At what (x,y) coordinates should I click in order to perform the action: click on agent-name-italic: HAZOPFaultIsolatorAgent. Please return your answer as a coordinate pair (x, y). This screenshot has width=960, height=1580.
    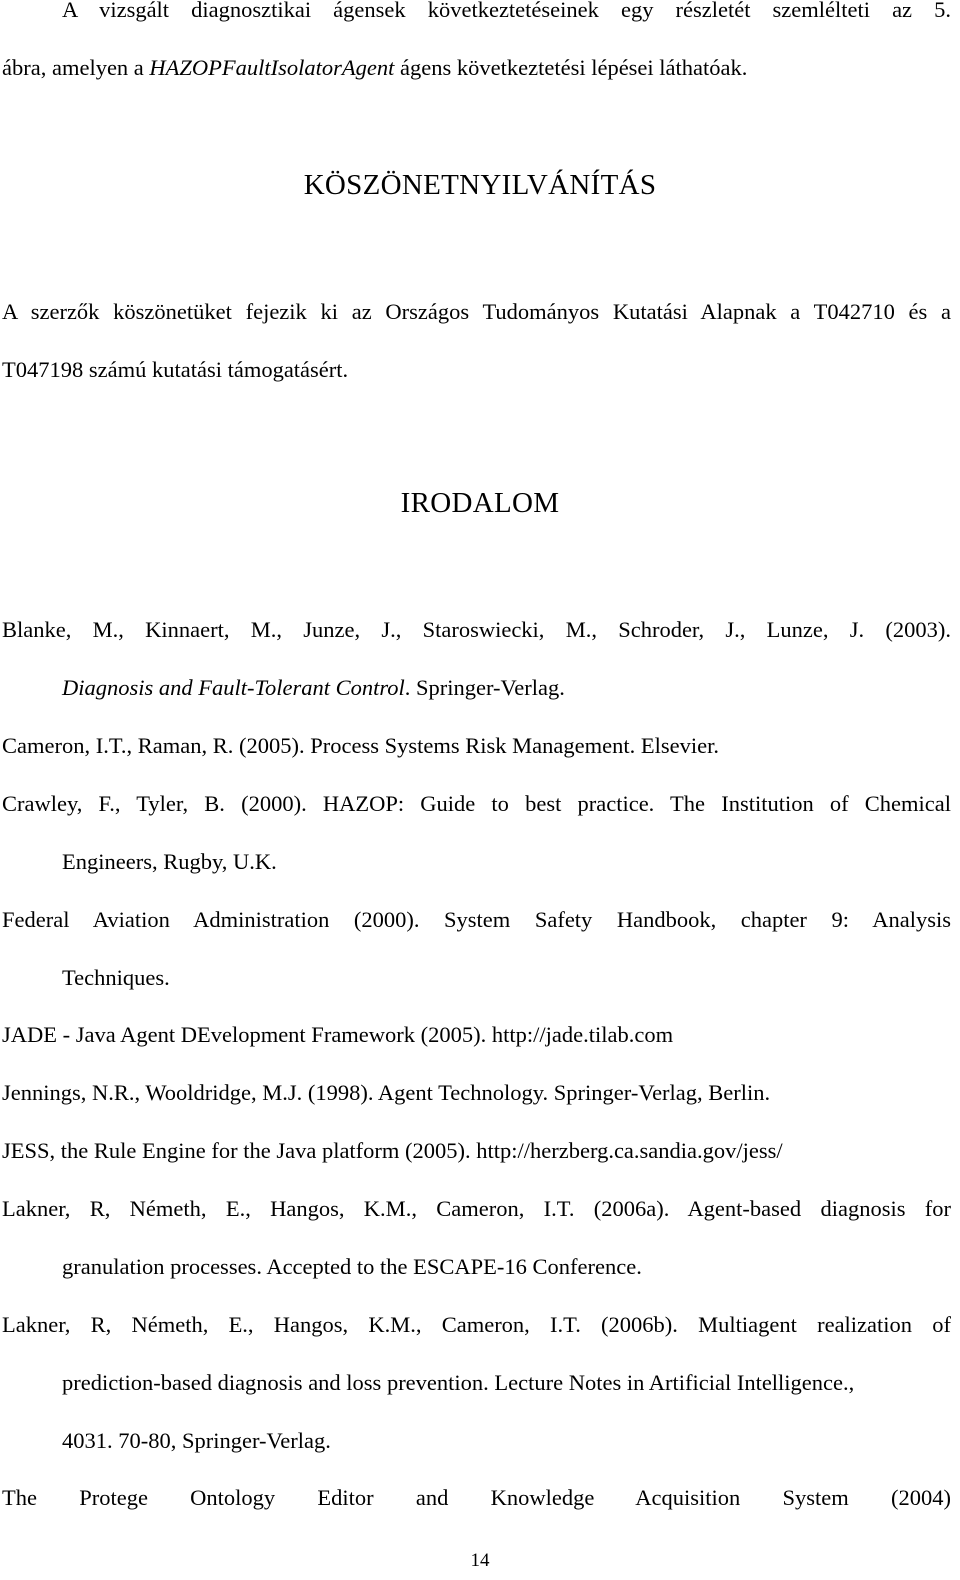
    Looking at the image, I should click on (272, 67).